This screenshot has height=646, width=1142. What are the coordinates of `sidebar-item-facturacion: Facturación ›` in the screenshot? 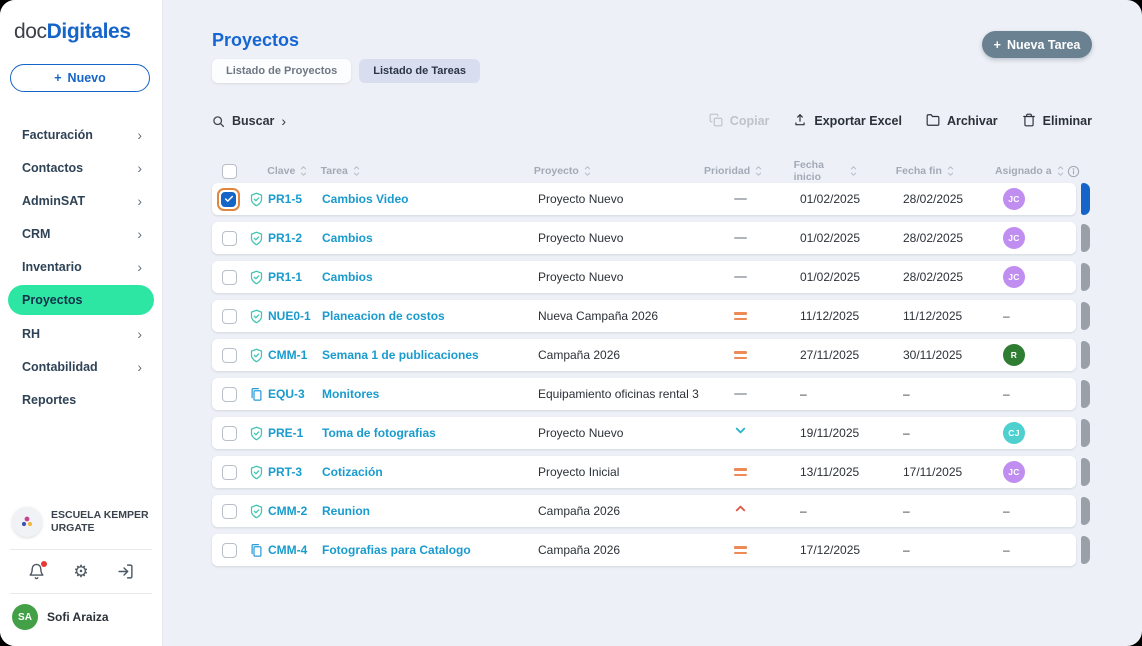 It's located at (81, 134).